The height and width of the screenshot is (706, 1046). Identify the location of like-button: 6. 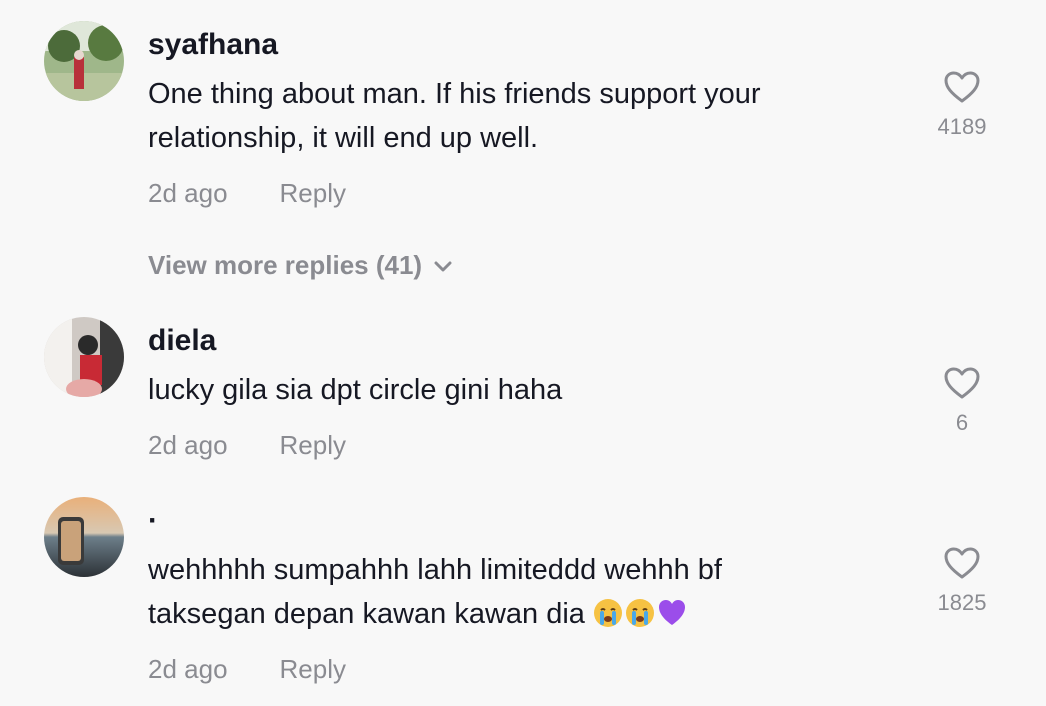
(962, 401).